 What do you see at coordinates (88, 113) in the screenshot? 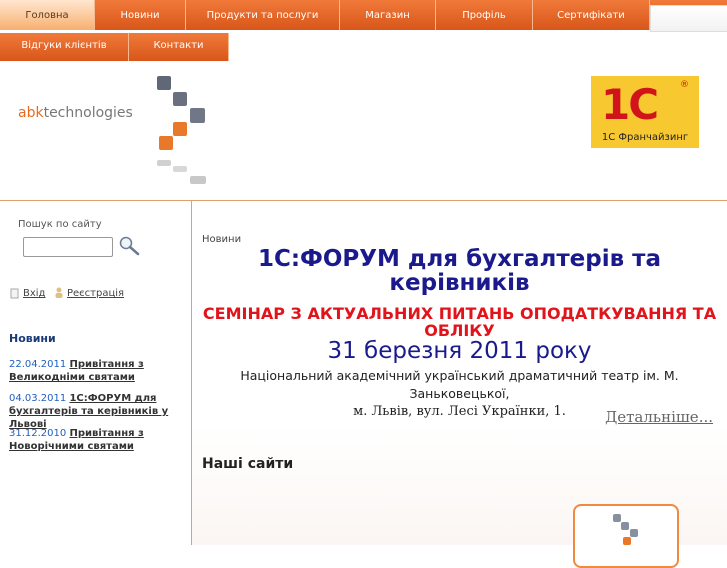
I see `logo-technologies: technologies` at bounding box center [88, 113].